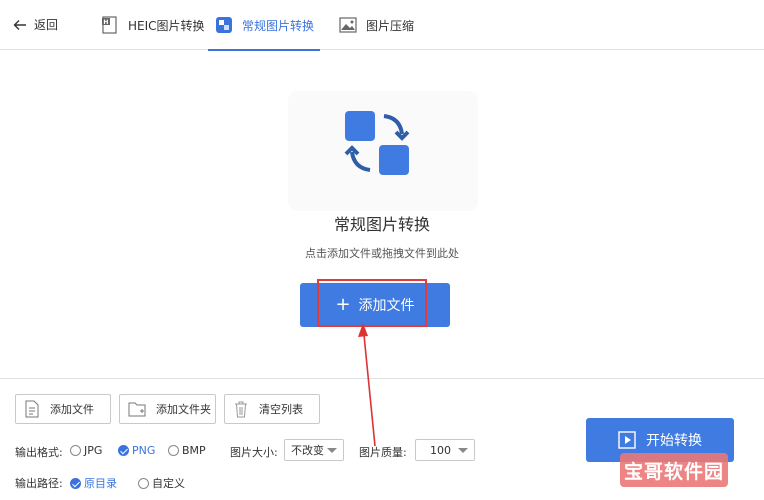 Image resolution: width=764 pixels, height=500 pixels. What do you see at coordinates (377, 143) in the screenshot?
I see `convert-large-icon` at bounding box center [377, 143].